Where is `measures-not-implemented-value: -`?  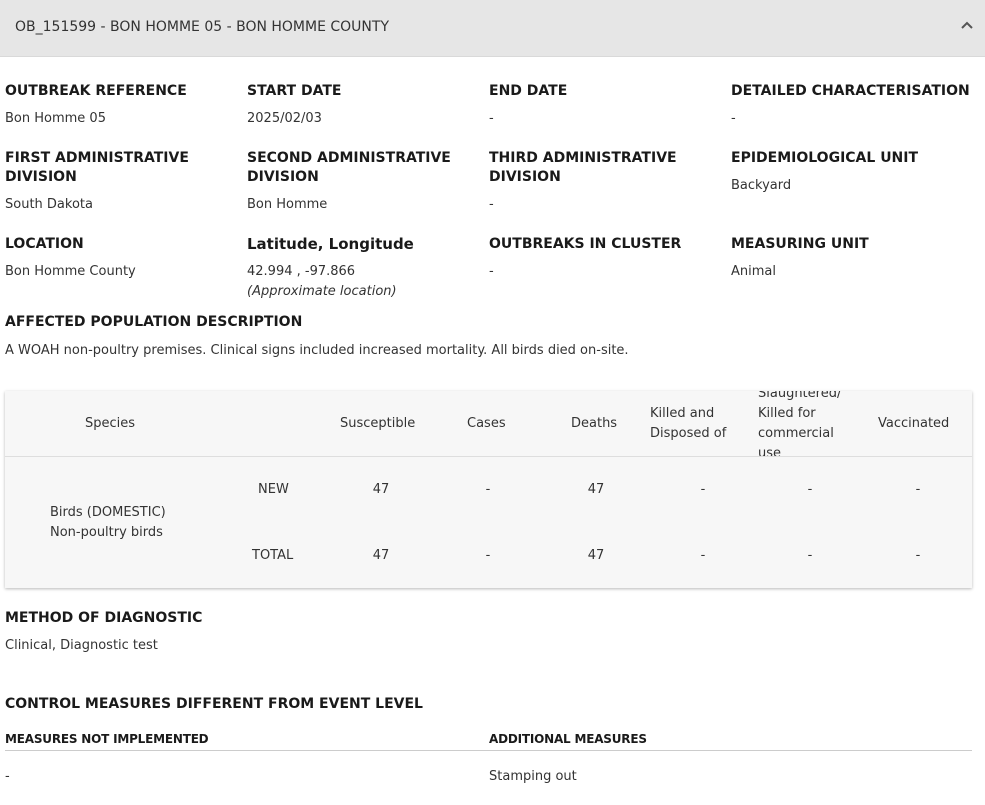 measures-not-implemented-value: - is located at coordinates (7, 776).